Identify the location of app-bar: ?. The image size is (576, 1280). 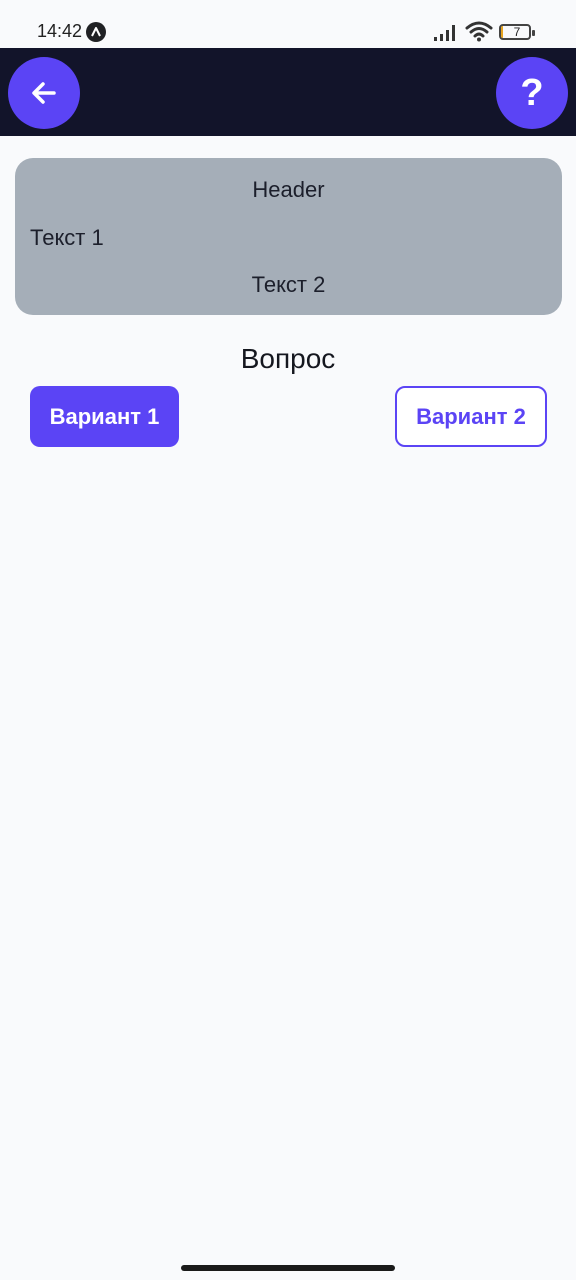
(288, 92).